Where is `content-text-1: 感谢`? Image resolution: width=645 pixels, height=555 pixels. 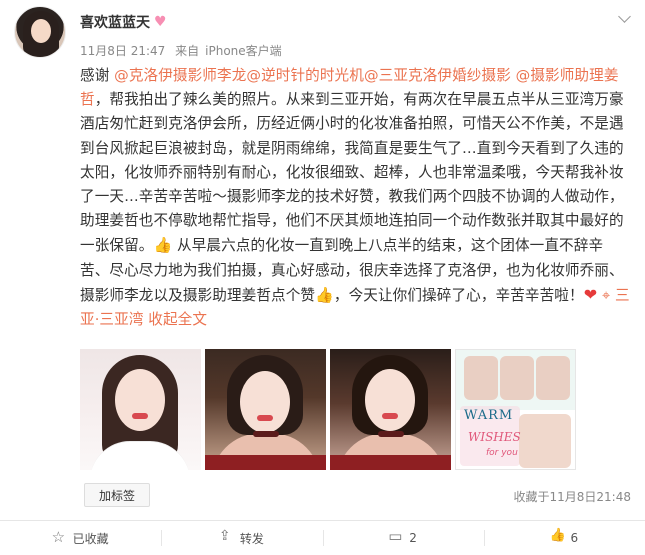 content-text-1: 感谢 is located at coordinates (95, 75).